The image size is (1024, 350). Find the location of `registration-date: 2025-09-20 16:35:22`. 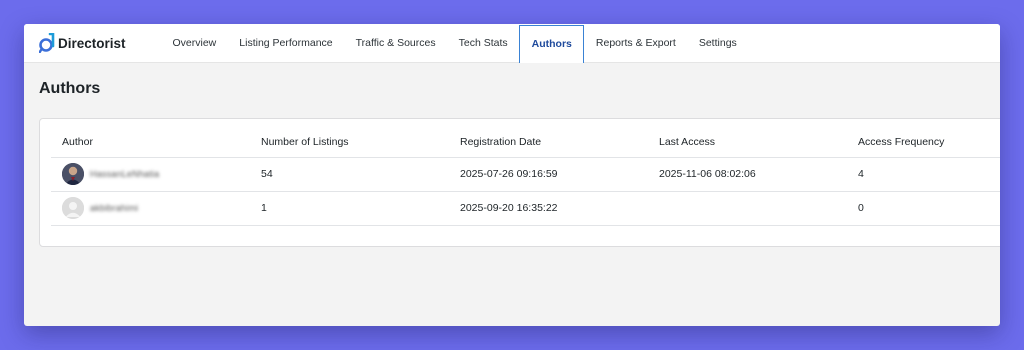

registration-date: 2025-09-20 16:35:22 is located at coordinates (548, 208).